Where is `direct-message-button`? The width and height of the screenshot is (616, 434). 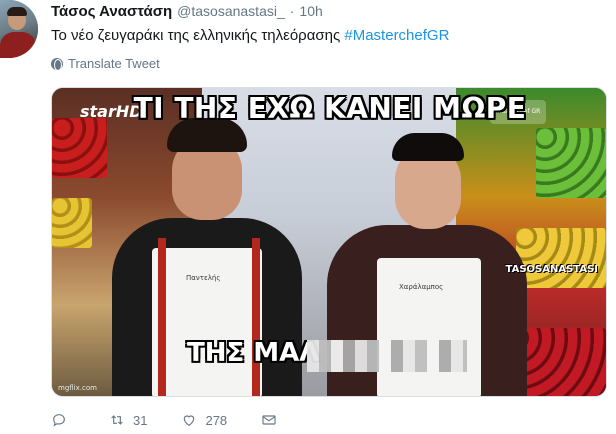
direct-message-button is located at coordinates (273, 420).